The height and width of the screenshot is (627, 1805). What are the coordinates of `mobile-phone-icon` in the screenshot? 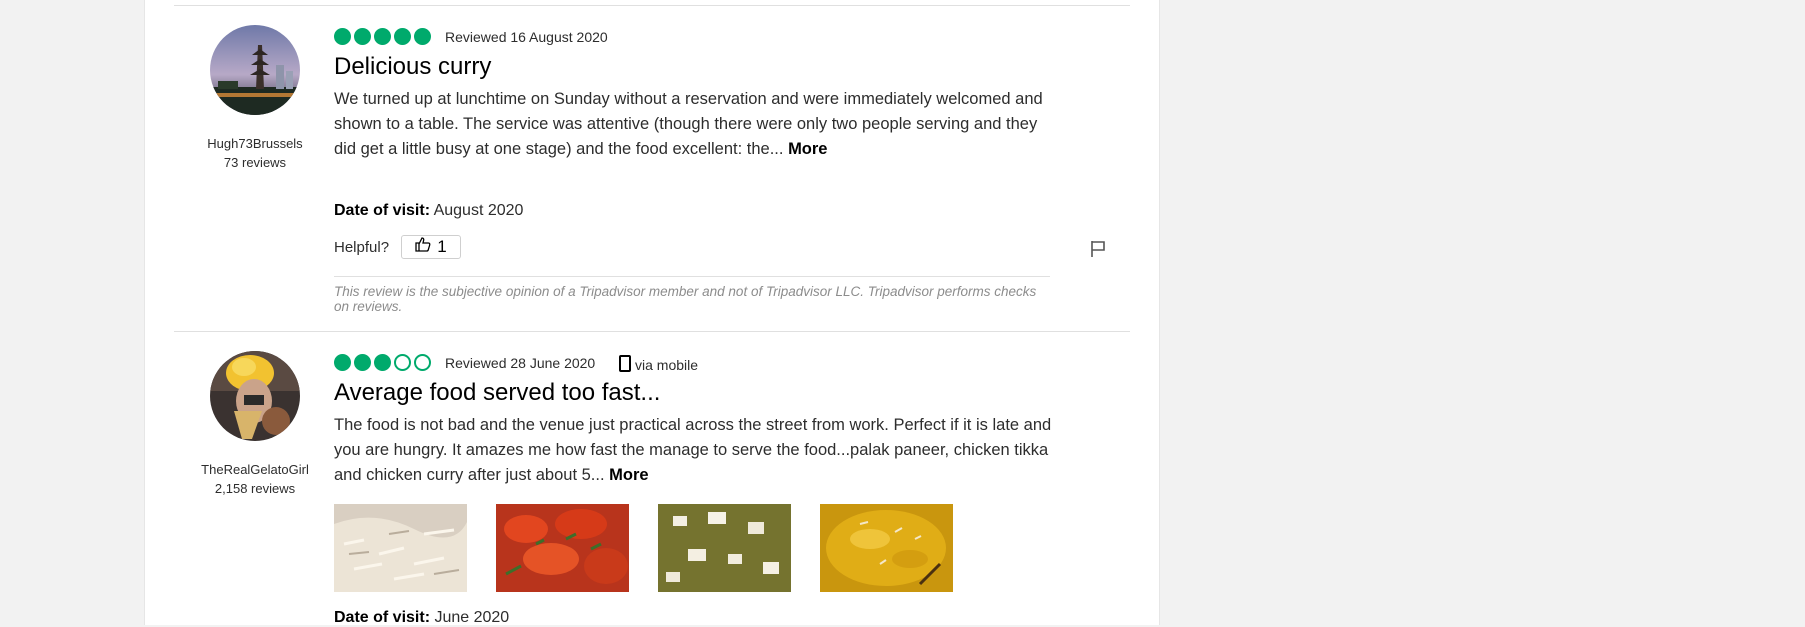 It's located at (625, 363).